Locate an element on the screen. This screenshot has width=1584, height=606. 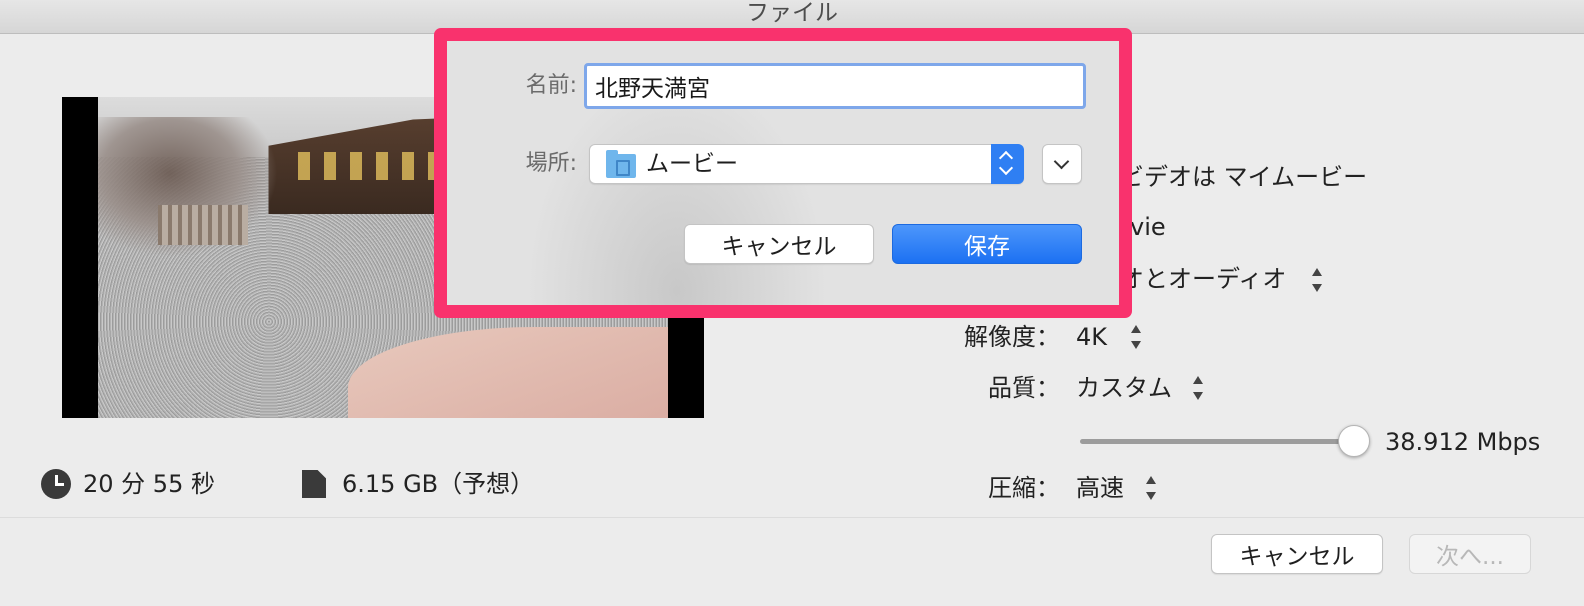
audio-stepper-icon is located at coordinates (1317, 280).